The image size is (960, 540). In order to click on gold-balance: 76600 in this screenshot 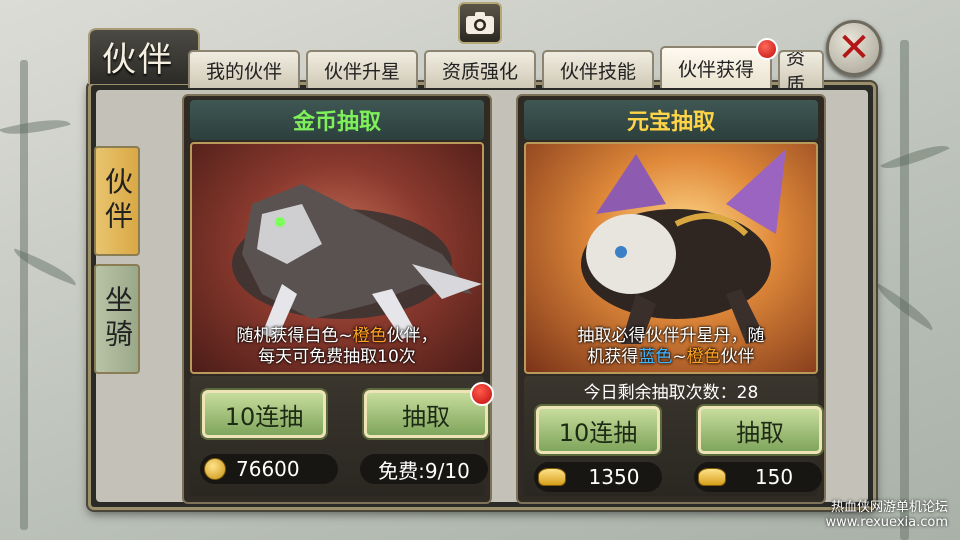, I will do `click(269, 469)`.